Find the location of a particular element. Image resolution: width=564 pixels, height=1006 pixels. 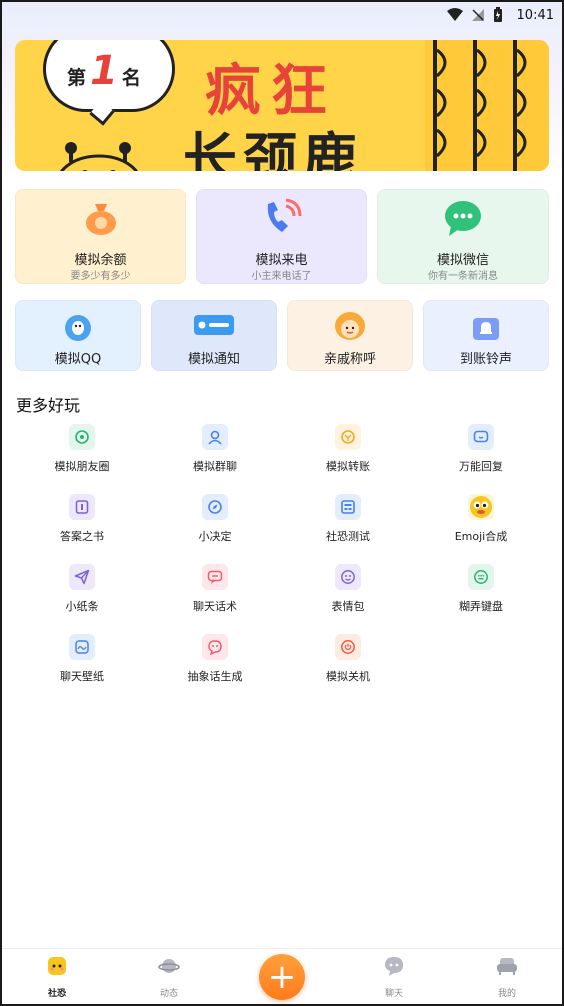

nav-chat: 聊天 is located at coordinates (394, 977).